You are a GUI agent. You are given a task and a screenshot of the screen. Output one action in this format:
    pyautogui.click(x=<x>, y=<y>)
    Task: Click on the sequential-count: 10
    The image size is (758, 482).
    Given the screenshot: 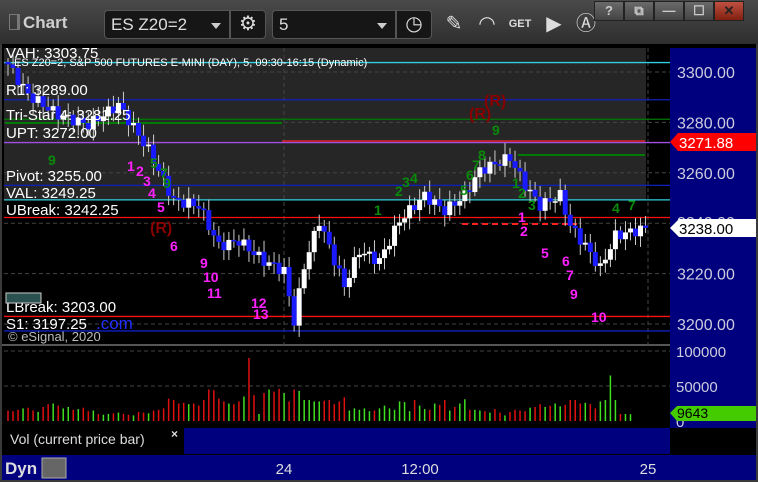 What is the action you would take?
    pyautogui.click(x=211, y=277)
    